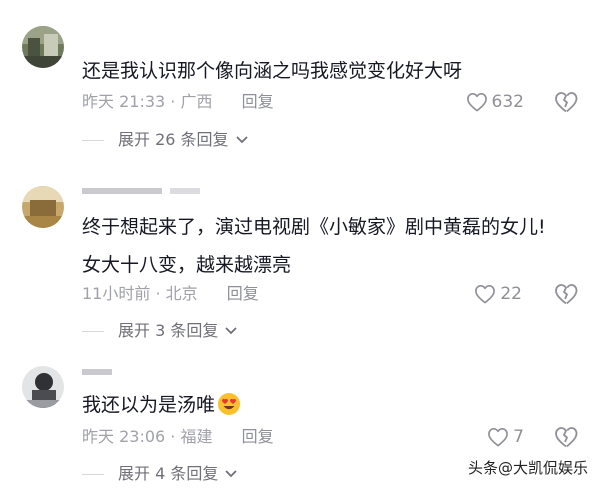 The height and width of the screenshot is (490, 600). Describe the element at coordinates (518, 437) in the screenshot. I see `like-count: 7` at that location.